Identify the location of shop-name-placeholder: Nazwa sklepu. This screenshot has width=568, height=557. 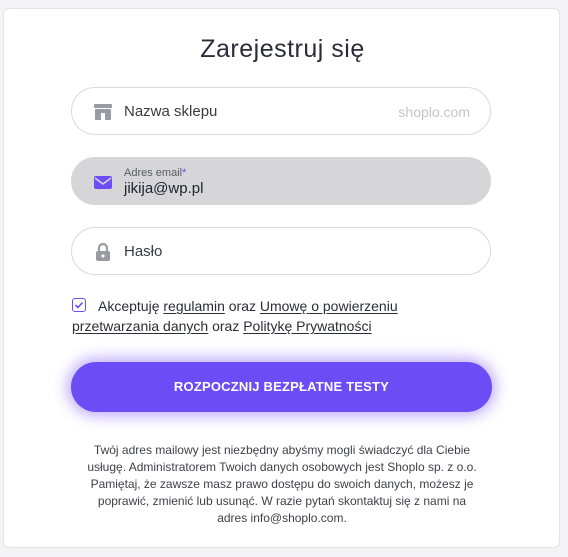
(171, 111).